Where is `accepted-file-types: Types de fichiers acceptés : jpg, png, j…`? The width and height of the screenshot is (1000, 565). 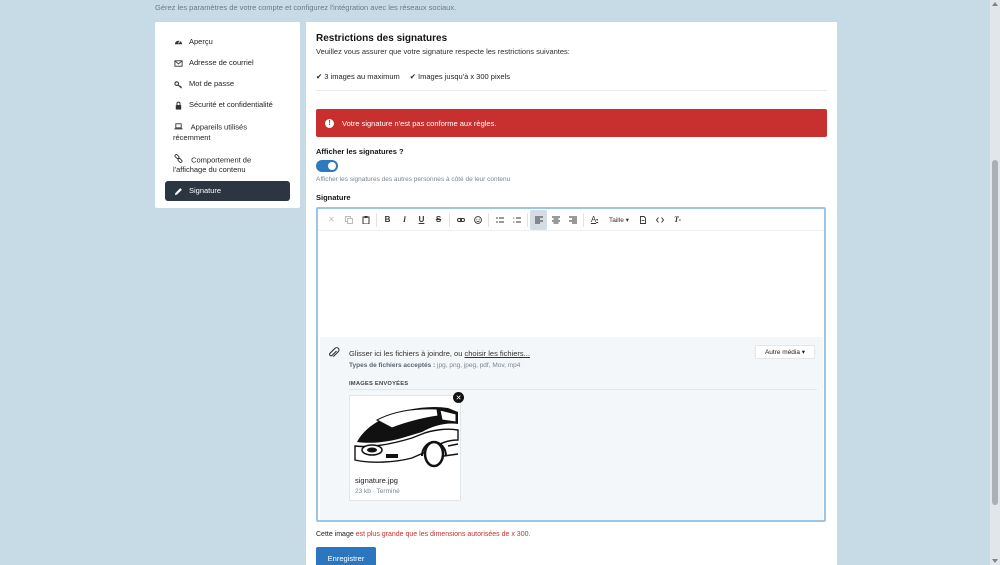 accepted-file-types: Types de fichiers acceptés : jpg, png, j… is located at coordinates (434, 365).